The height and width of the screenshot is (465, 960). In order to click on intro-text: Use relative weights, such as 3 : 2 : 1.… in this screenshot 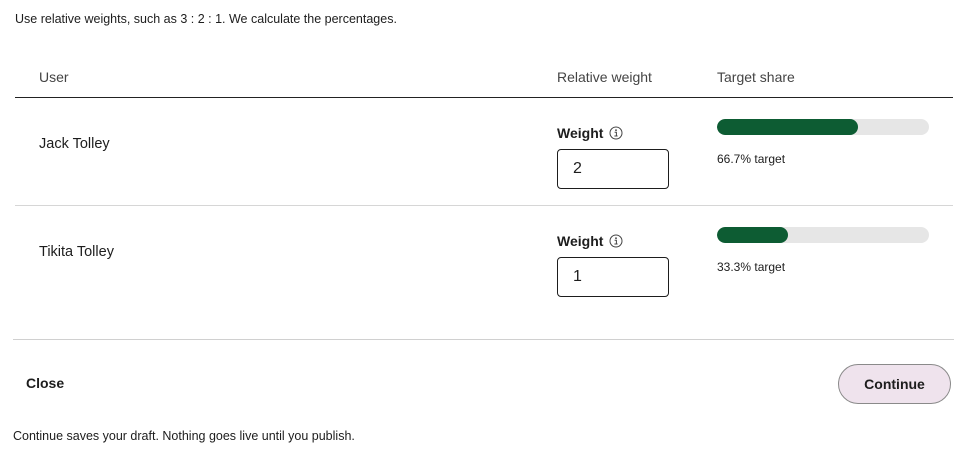, I will do `click(206, 19)`.